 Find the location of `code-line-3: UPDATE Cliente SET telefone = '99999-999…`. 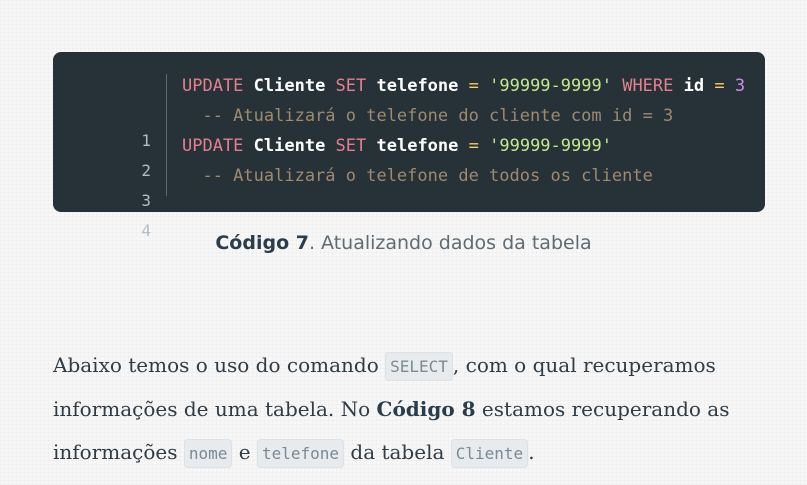

code-line-3: UPDATE Cliente SET telefone = '99999-999… is located at coordinates (397, 146).